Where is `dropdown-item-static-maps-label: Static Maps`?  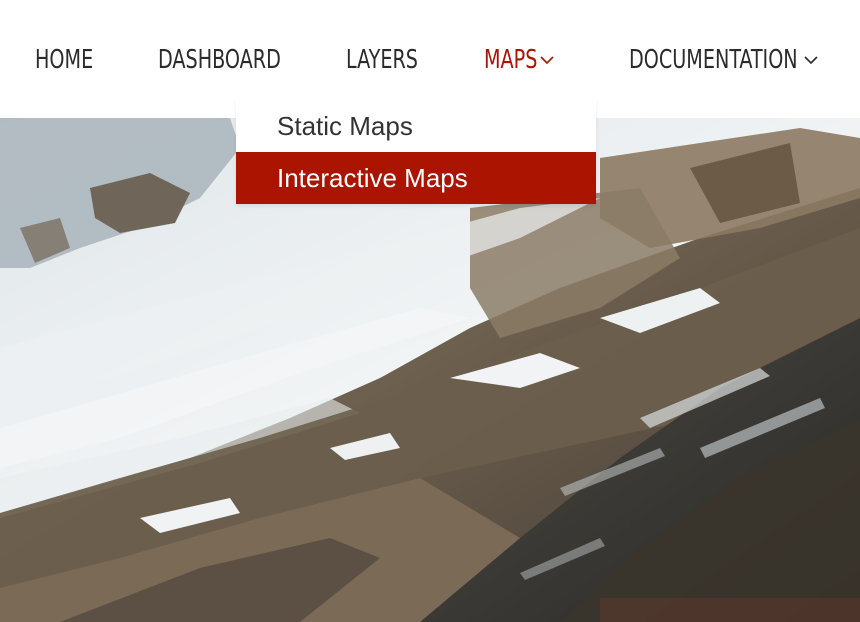 dropdown-item-static-maps-label: Static Maps is located at coordinates (345, 125).